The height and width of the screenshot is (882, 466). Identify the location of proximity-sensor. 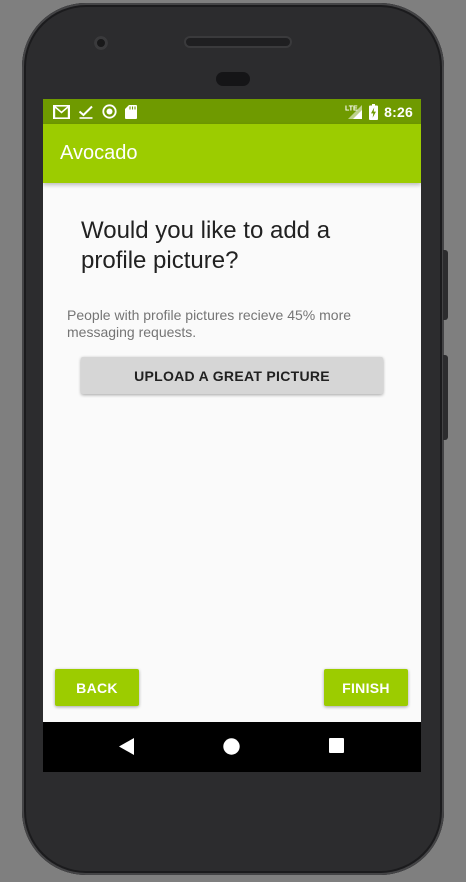
(233, 79).